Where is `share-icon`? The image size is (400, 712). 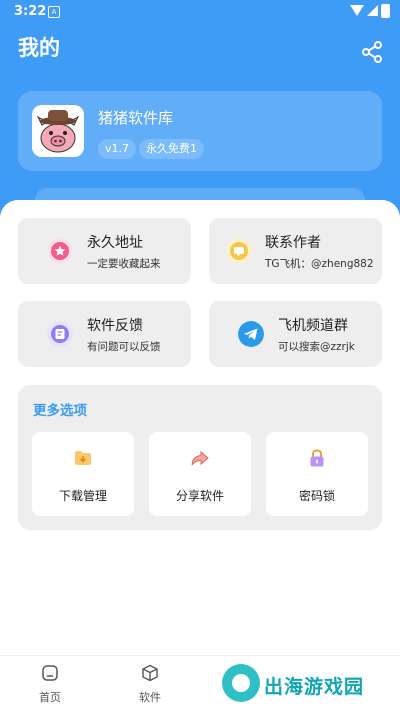 share-icon is located at coordinates (372, 52).